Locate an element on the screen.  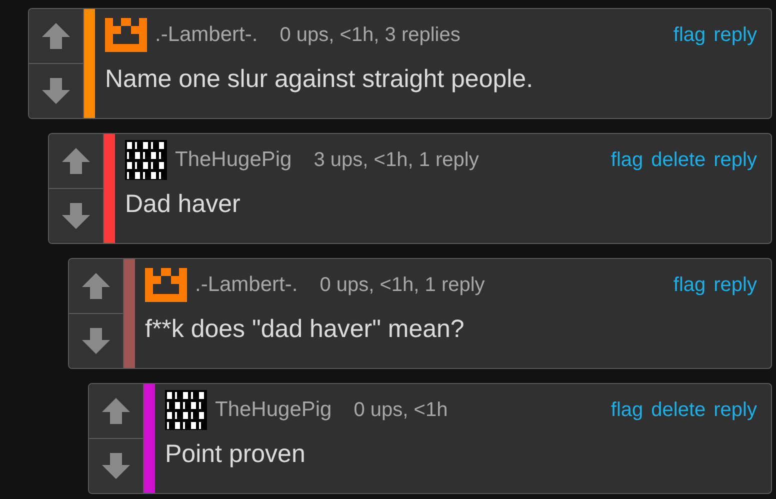
comment-text: Name one slur against straight people. is located at coordinates (319, 79).